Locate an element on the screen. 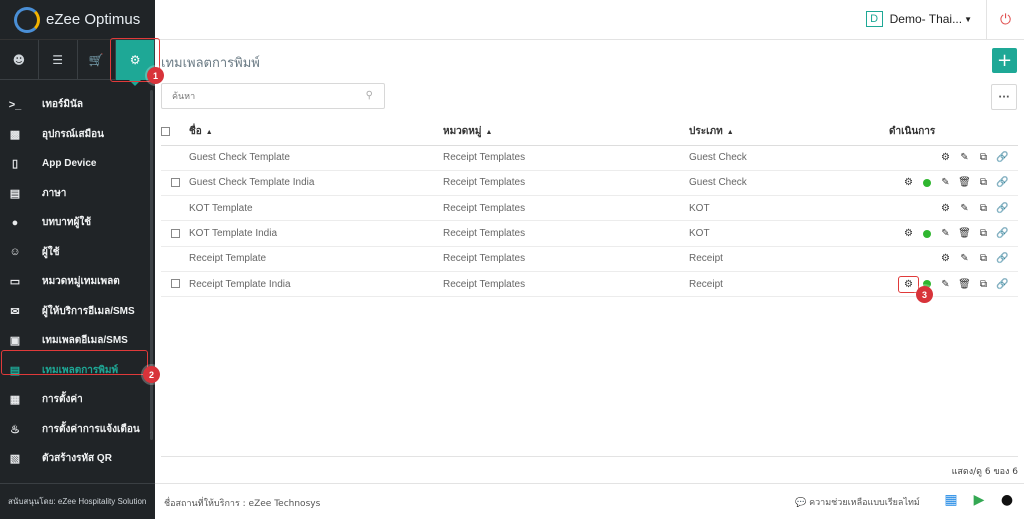 The height and width of the screenshot is (519, 1024). chat-icon: 💬 is located at coordinates (801, 503).